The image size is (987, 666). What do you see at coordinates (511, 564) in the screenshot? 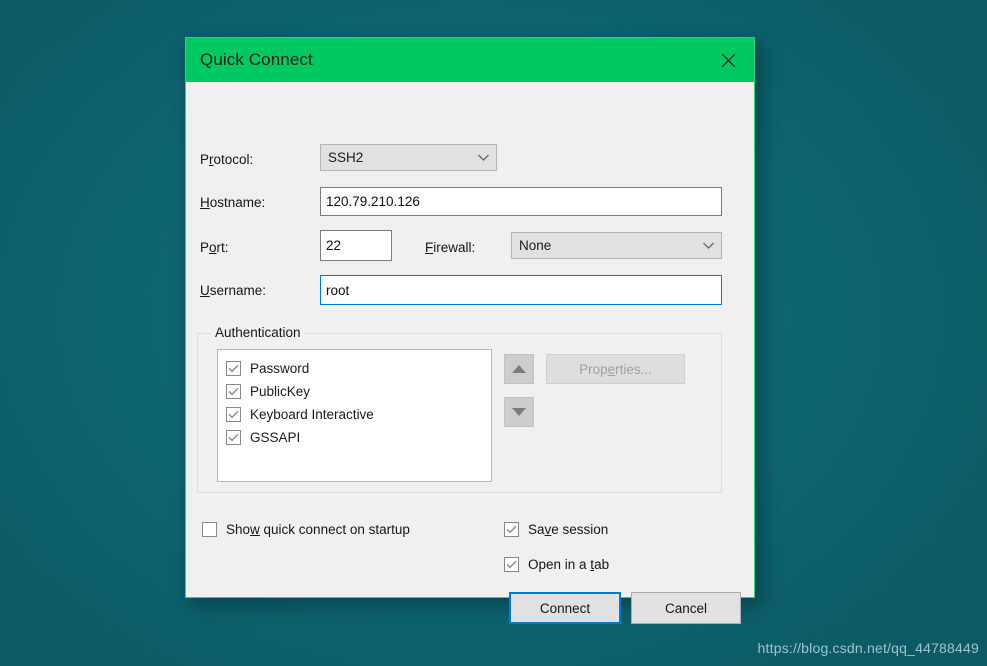
I see `checkbox-open-in-tab` at bounding box center [511, 564].